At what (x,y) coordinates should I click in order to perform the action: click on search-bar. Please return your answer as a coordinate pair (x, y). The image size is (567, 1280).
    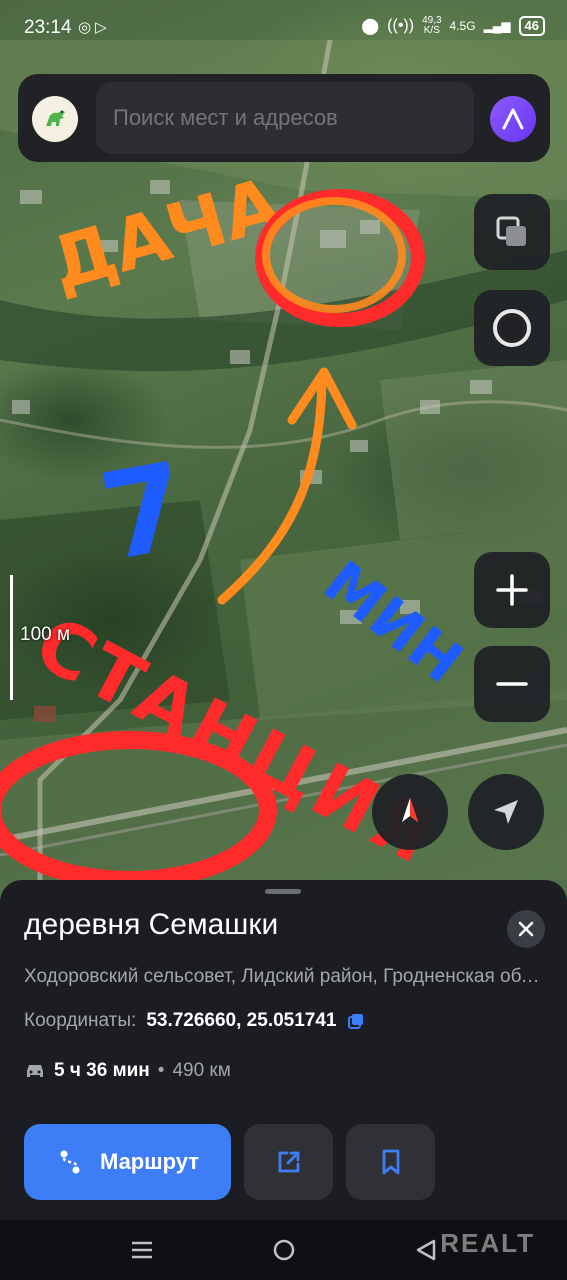
    Looking at the image, I should click on (284, 118).